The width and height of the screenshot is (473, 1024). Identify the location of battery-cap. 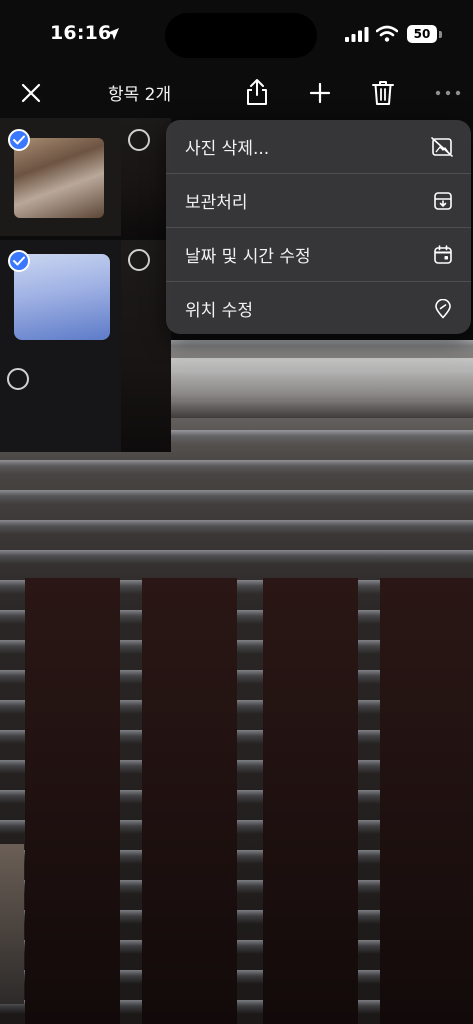
(440, 34).